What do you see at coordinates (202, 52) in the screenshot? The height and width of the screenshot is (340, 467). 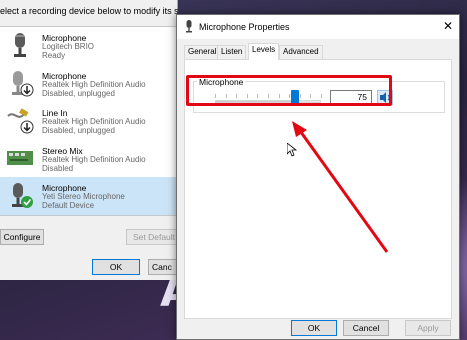 I see `tab-general: General` at bounding box center [202, 52].